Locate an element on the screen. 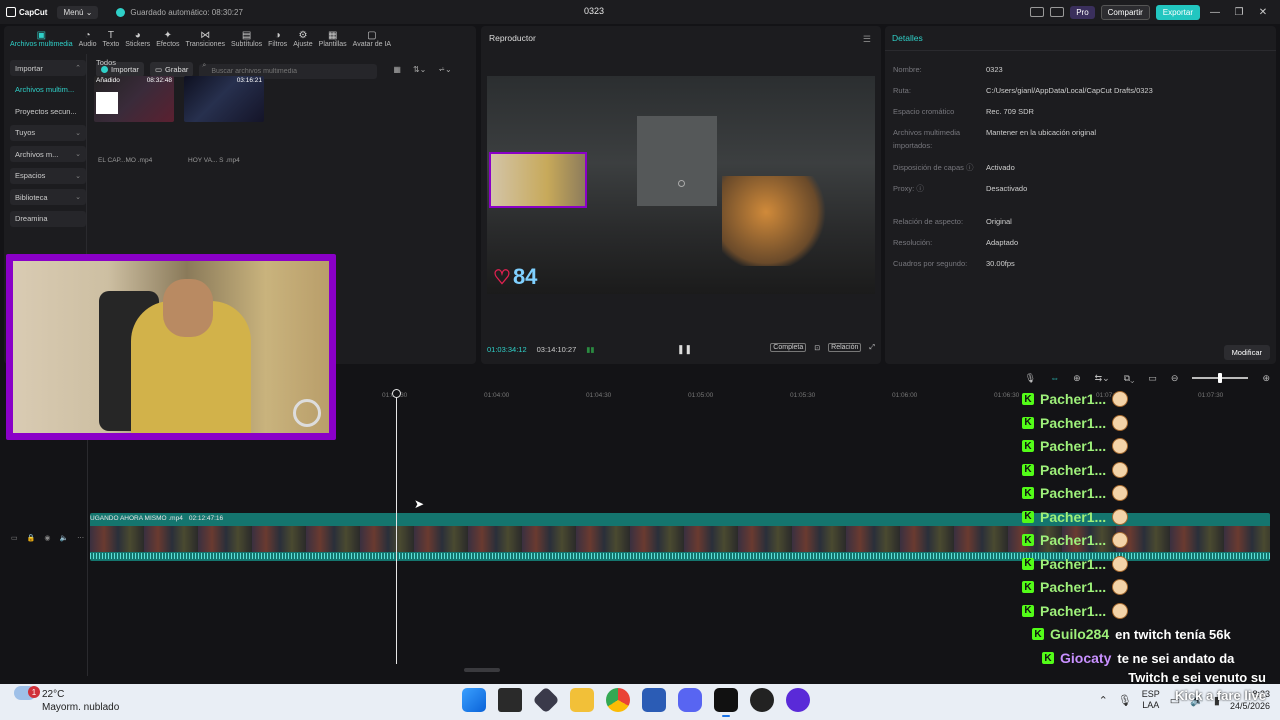 This screenshot has width=1280, height=720. app-purple-icon is located at coordinates (798, 700).